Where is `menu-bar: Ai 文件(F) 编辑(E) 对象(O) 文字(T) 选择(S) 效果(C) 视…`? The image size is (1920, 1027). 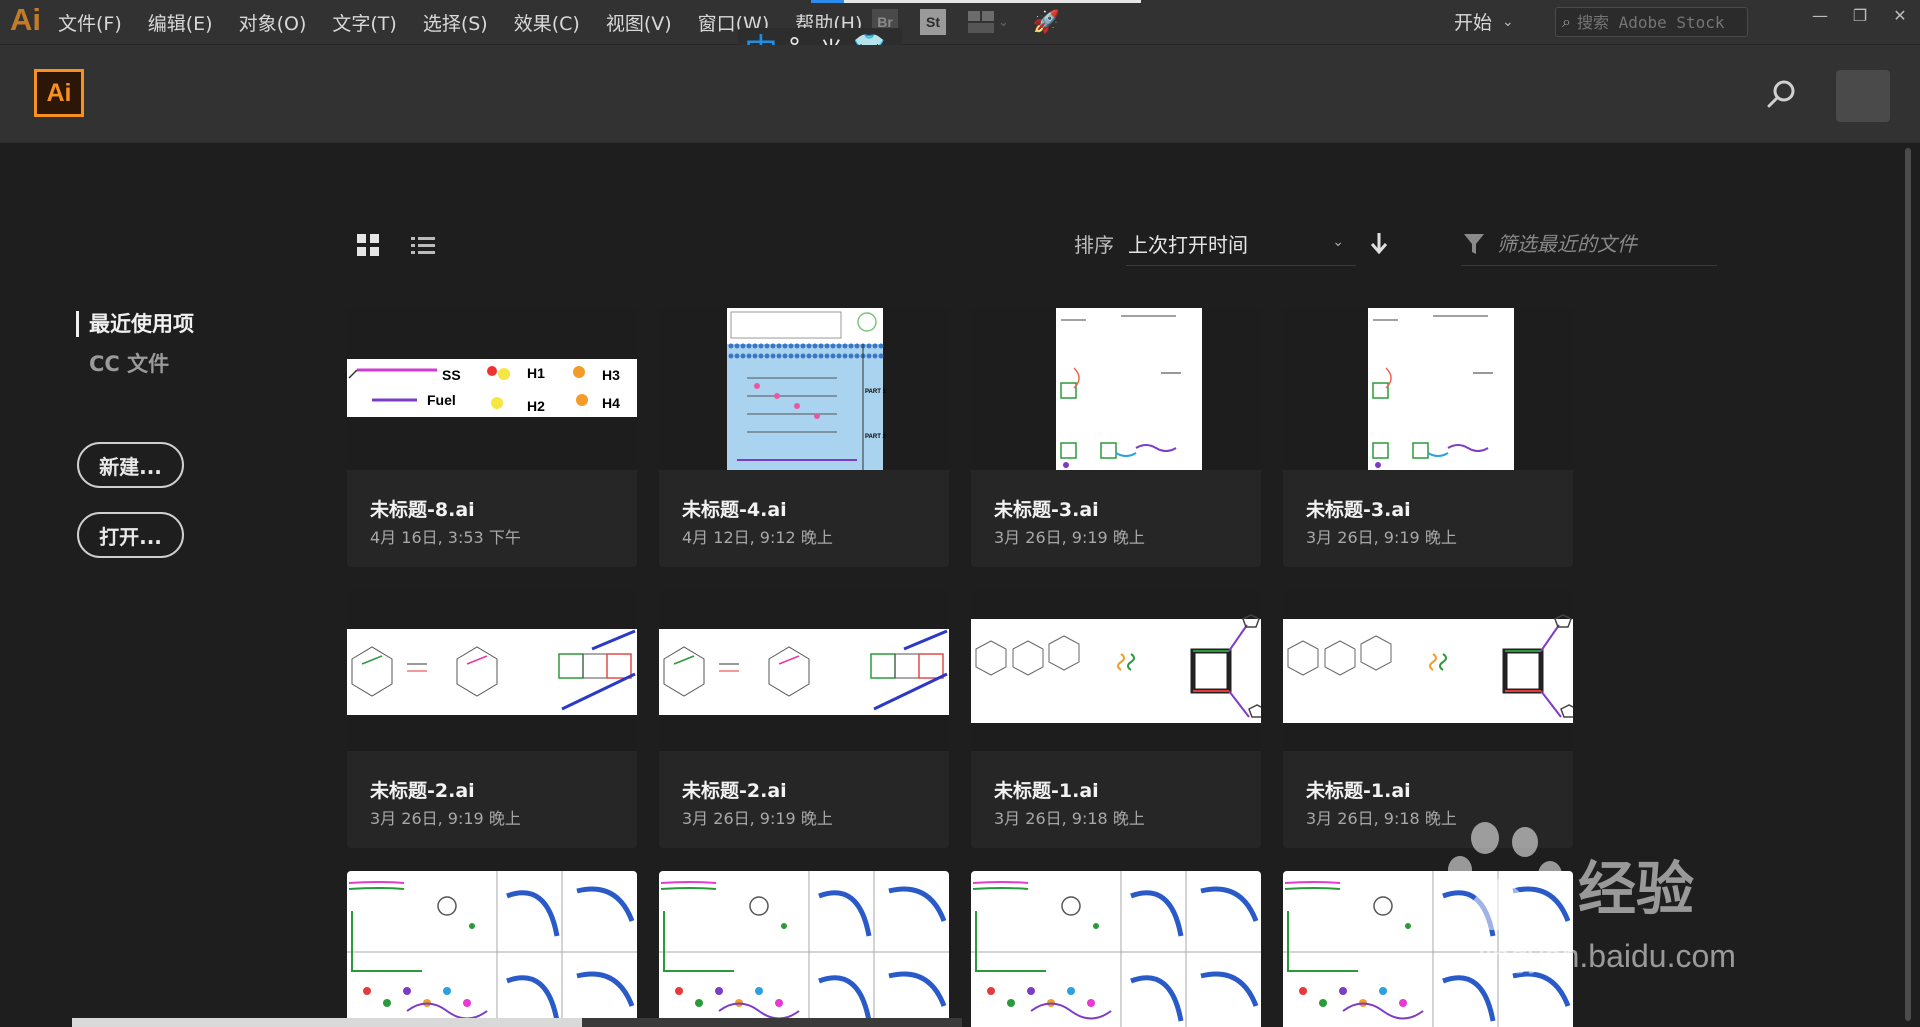 menu-bar: Ai 文件(F) 编辑(E) 对象(O) 文字(T) 选择(S) 效果(C) 视… is located at coordinates (960, 22).